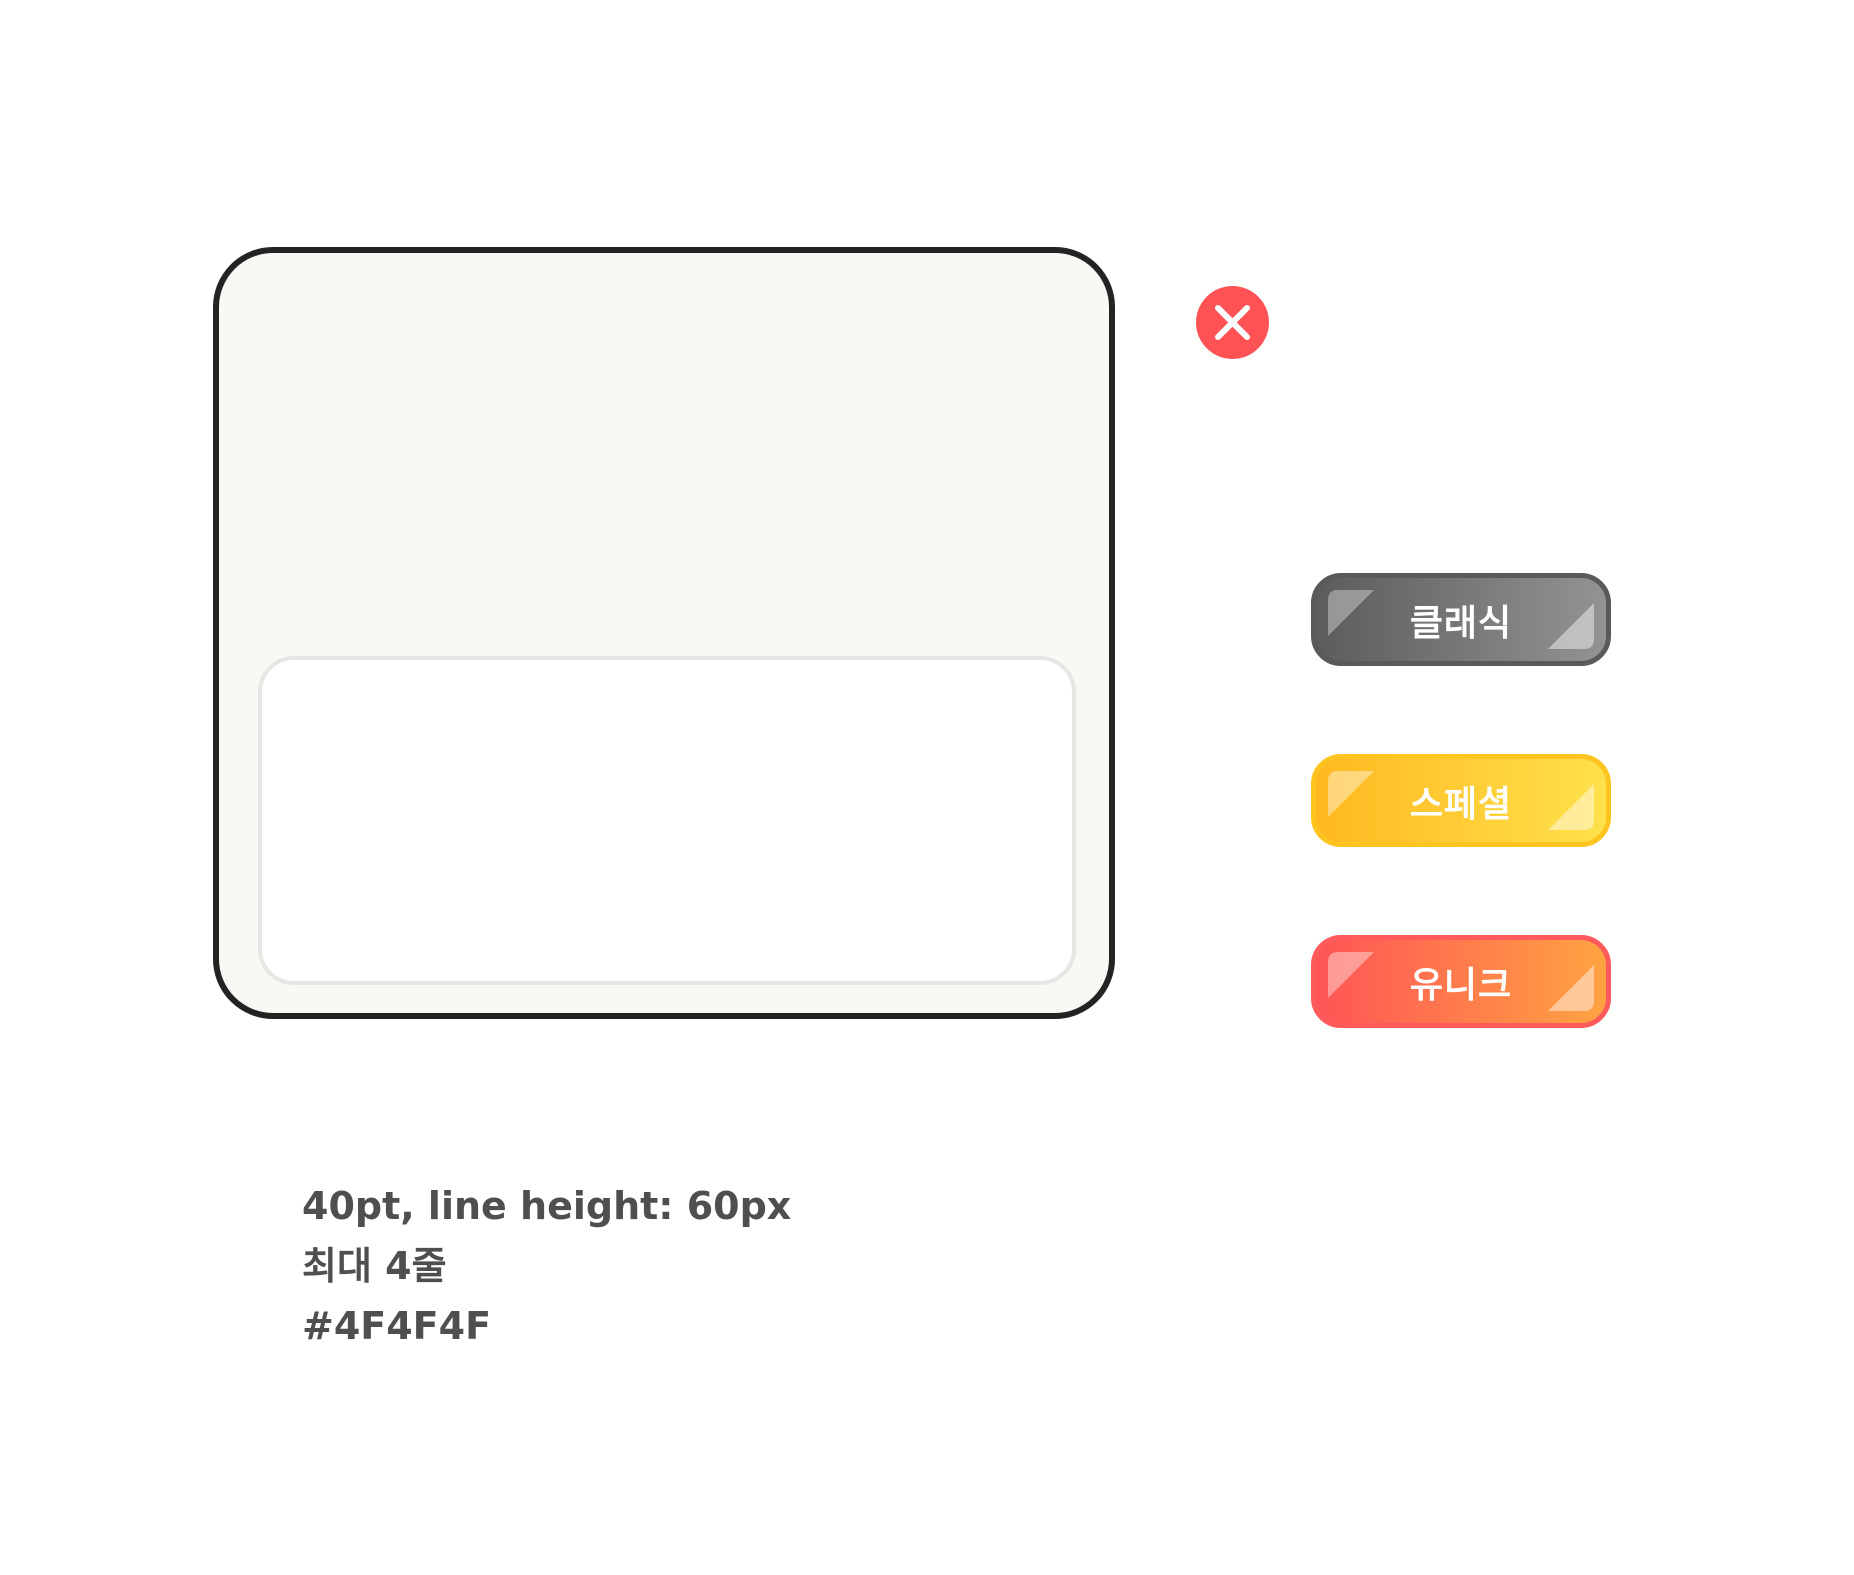 Image resolution: width=1854 pixels, height=1575 pixels. I want to click on close-icon, so click(1232, 322).